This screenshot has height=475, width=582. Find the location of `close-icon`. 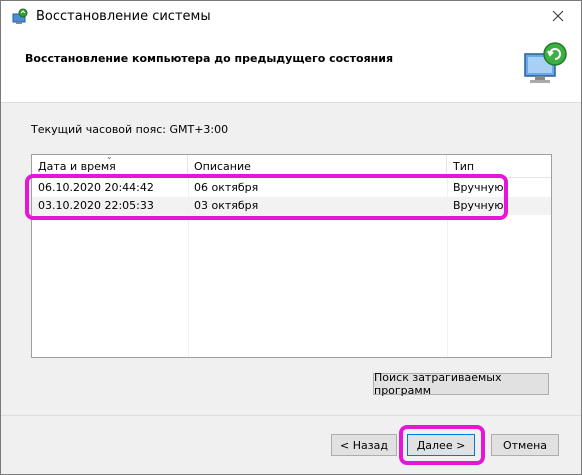

close-icon is located at coordinates (558, 17).